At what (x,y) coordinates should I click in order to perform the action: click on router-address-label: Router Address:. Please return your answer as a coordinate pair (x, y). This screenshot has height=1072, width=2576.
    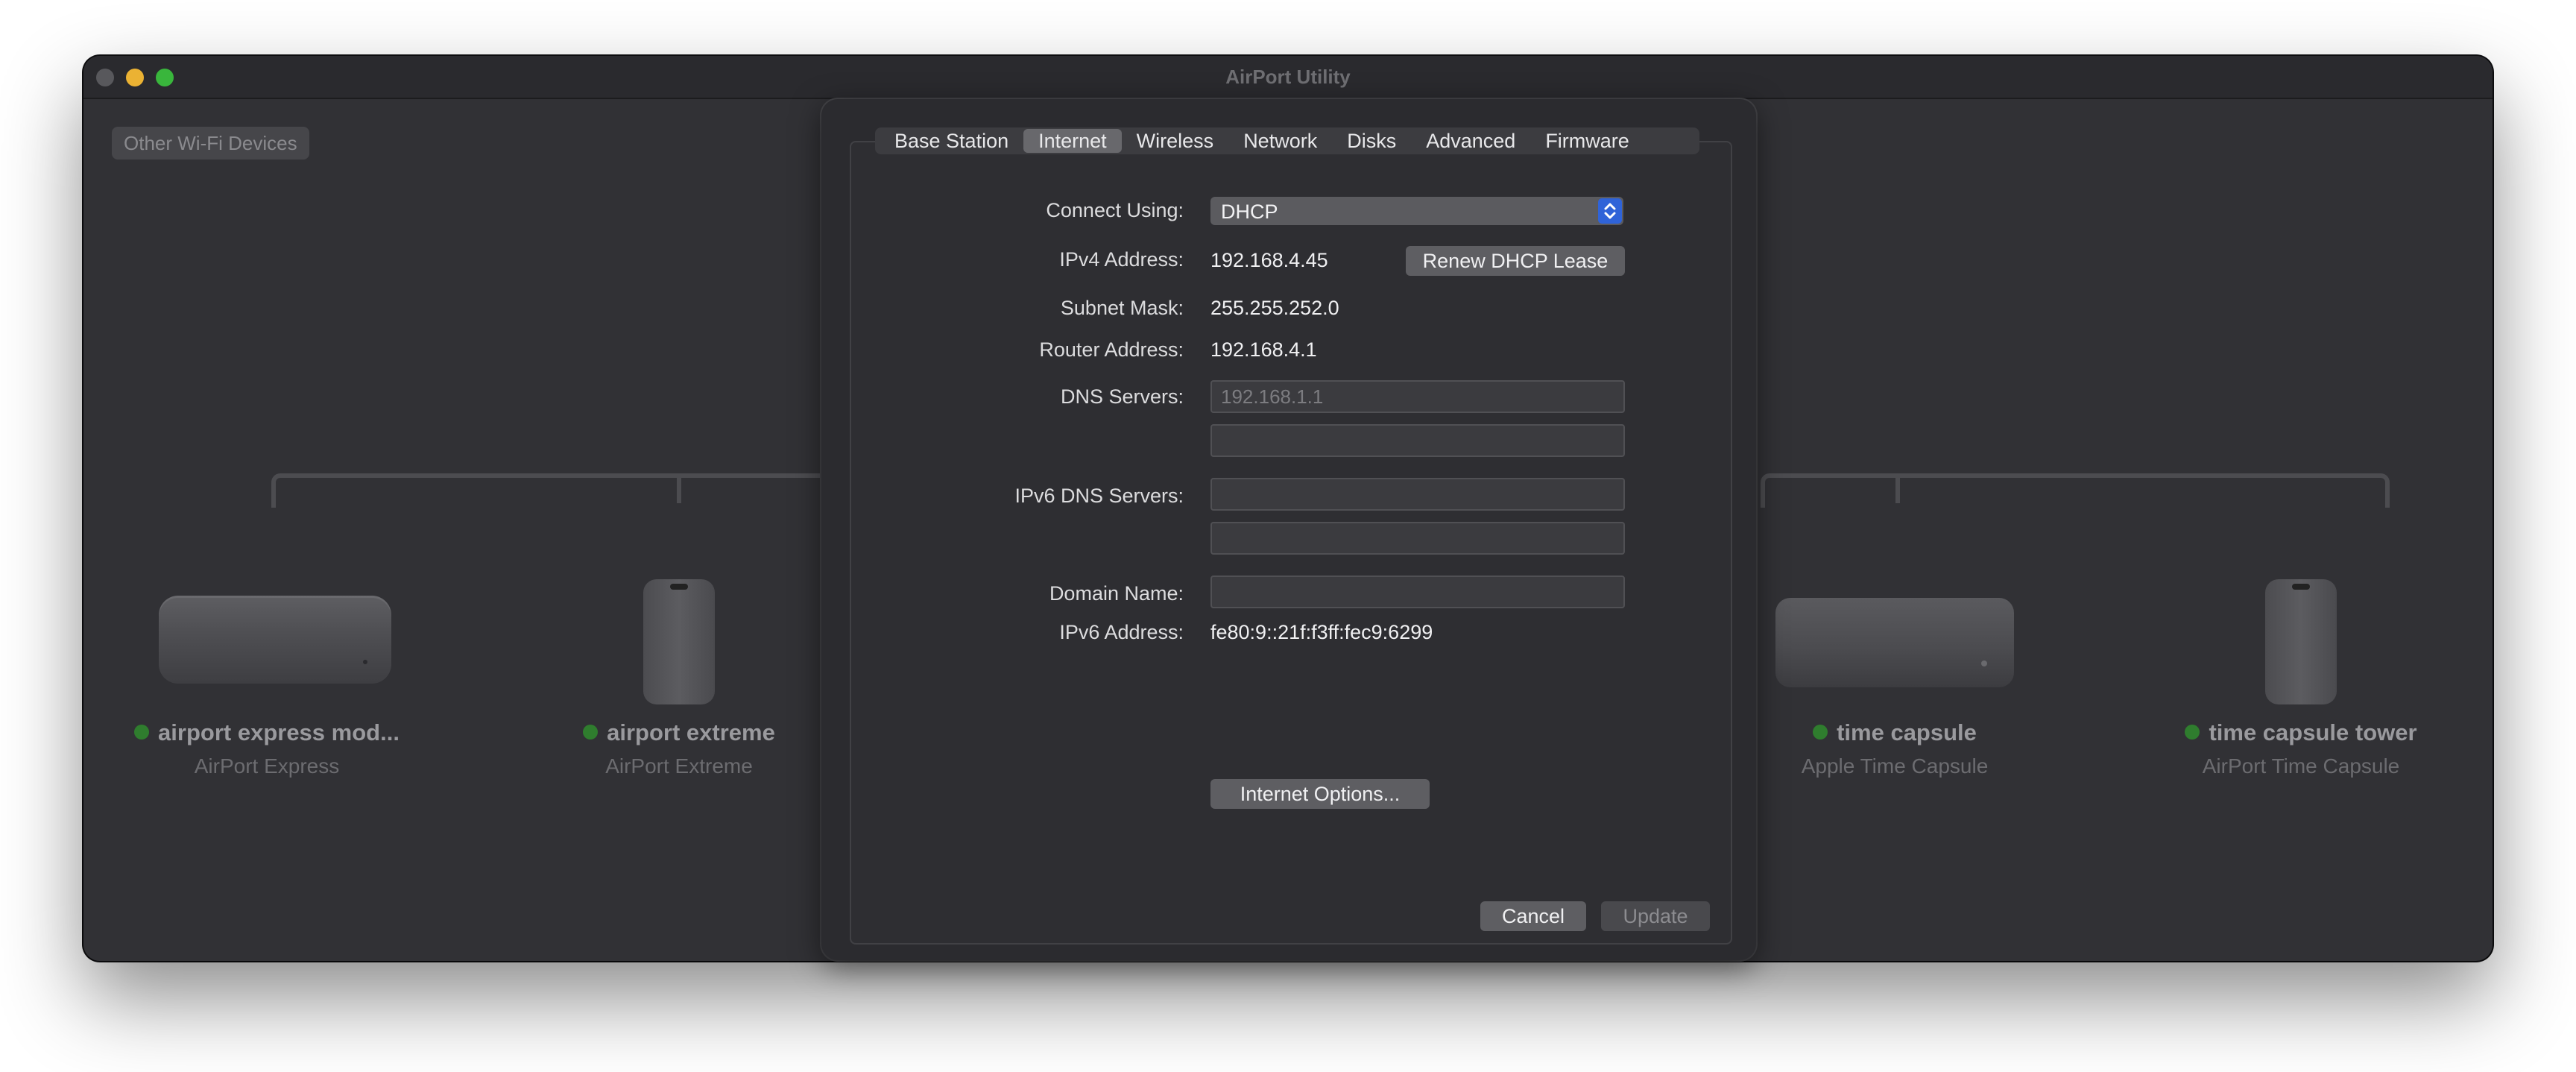
    Looking at the image, I should click on (1111, 349).